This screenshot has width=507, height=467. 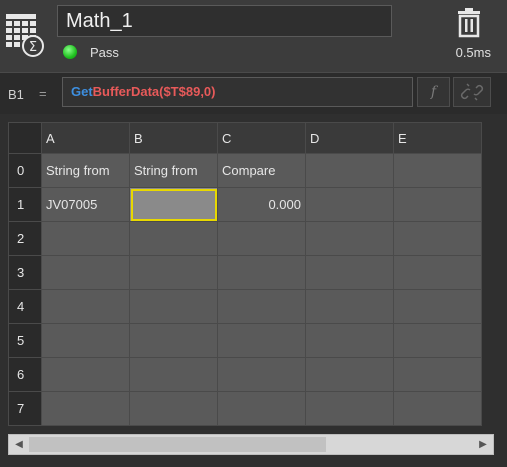 I want to click on cell-e0, so click(x=437, y=170).